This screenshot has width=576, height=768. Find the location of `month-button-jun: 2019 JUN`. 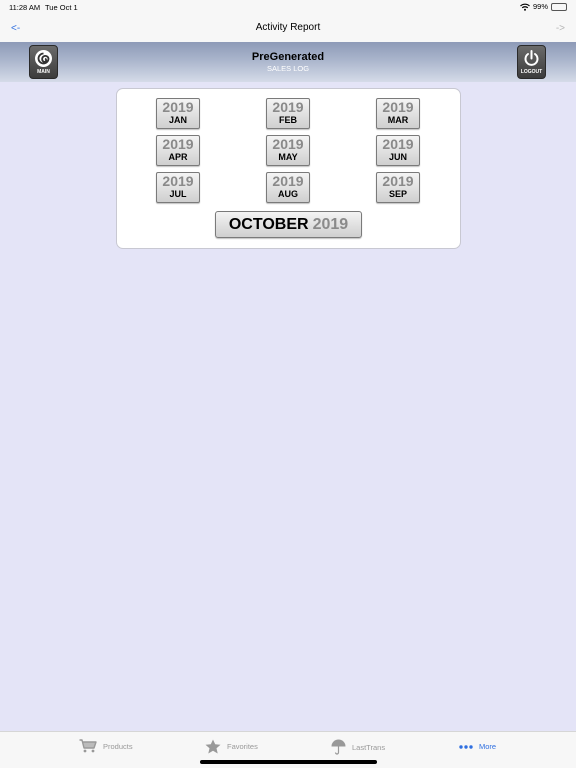

month-button-jun: 2019 JUN is located at coordinates (398, 150).